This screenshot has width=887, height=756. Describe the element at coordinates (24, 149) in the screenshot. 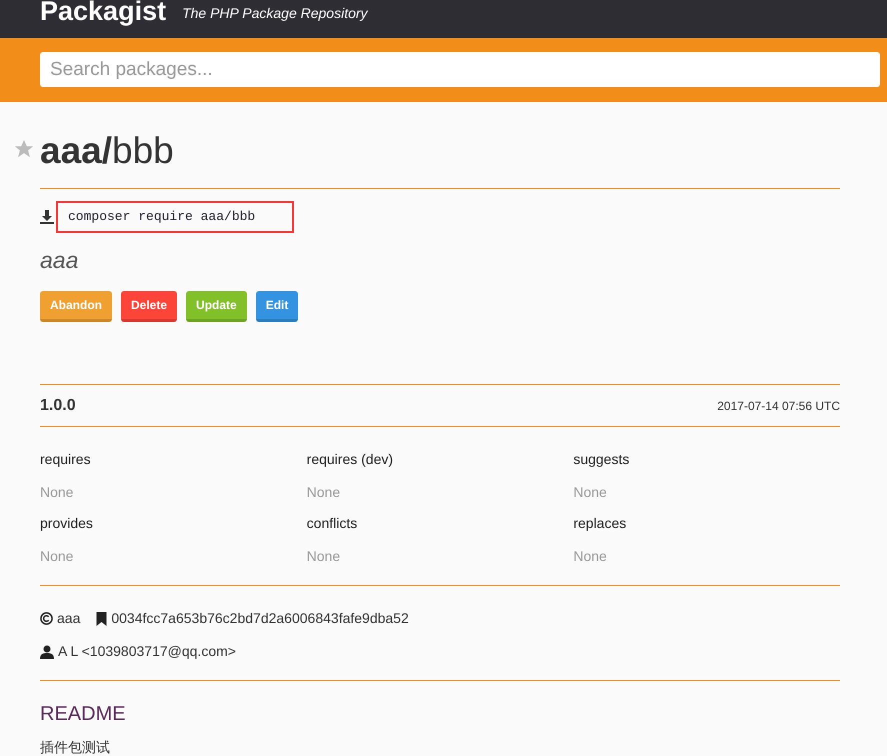

I see `star-icon` at that location.